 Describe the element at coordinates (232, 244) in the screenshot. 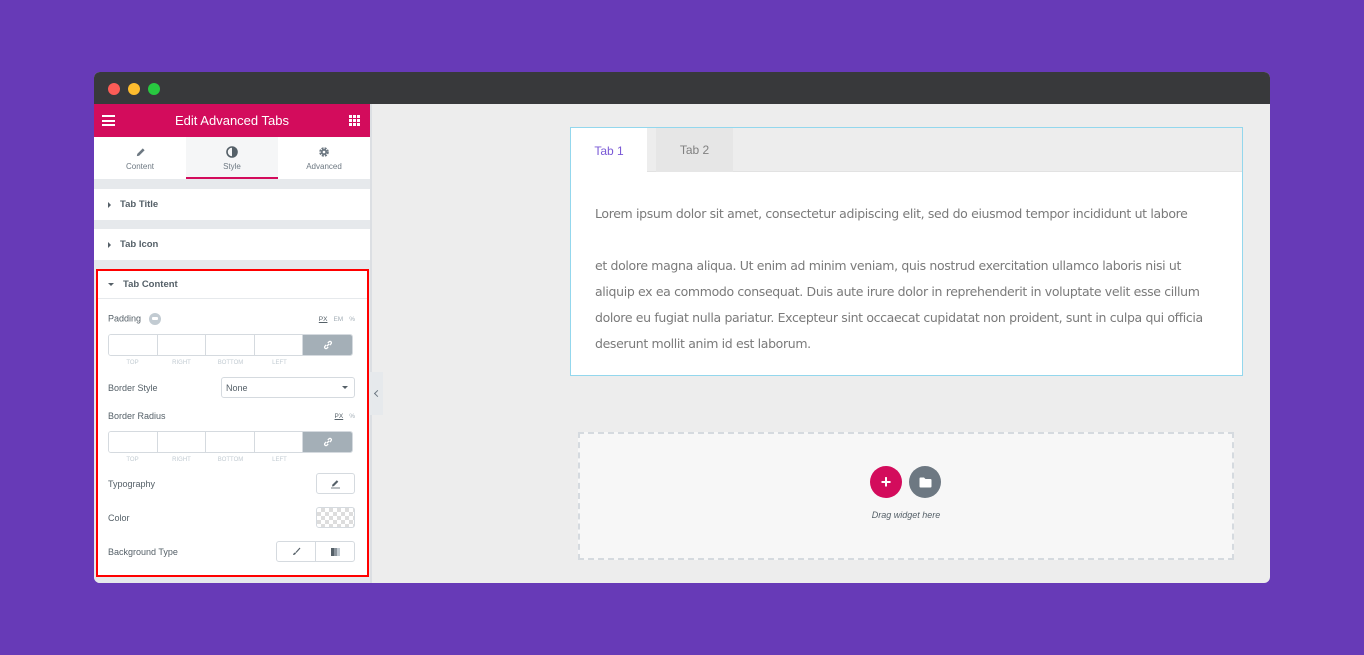

I see `section-tab-icon: Tab Icon` at that location.